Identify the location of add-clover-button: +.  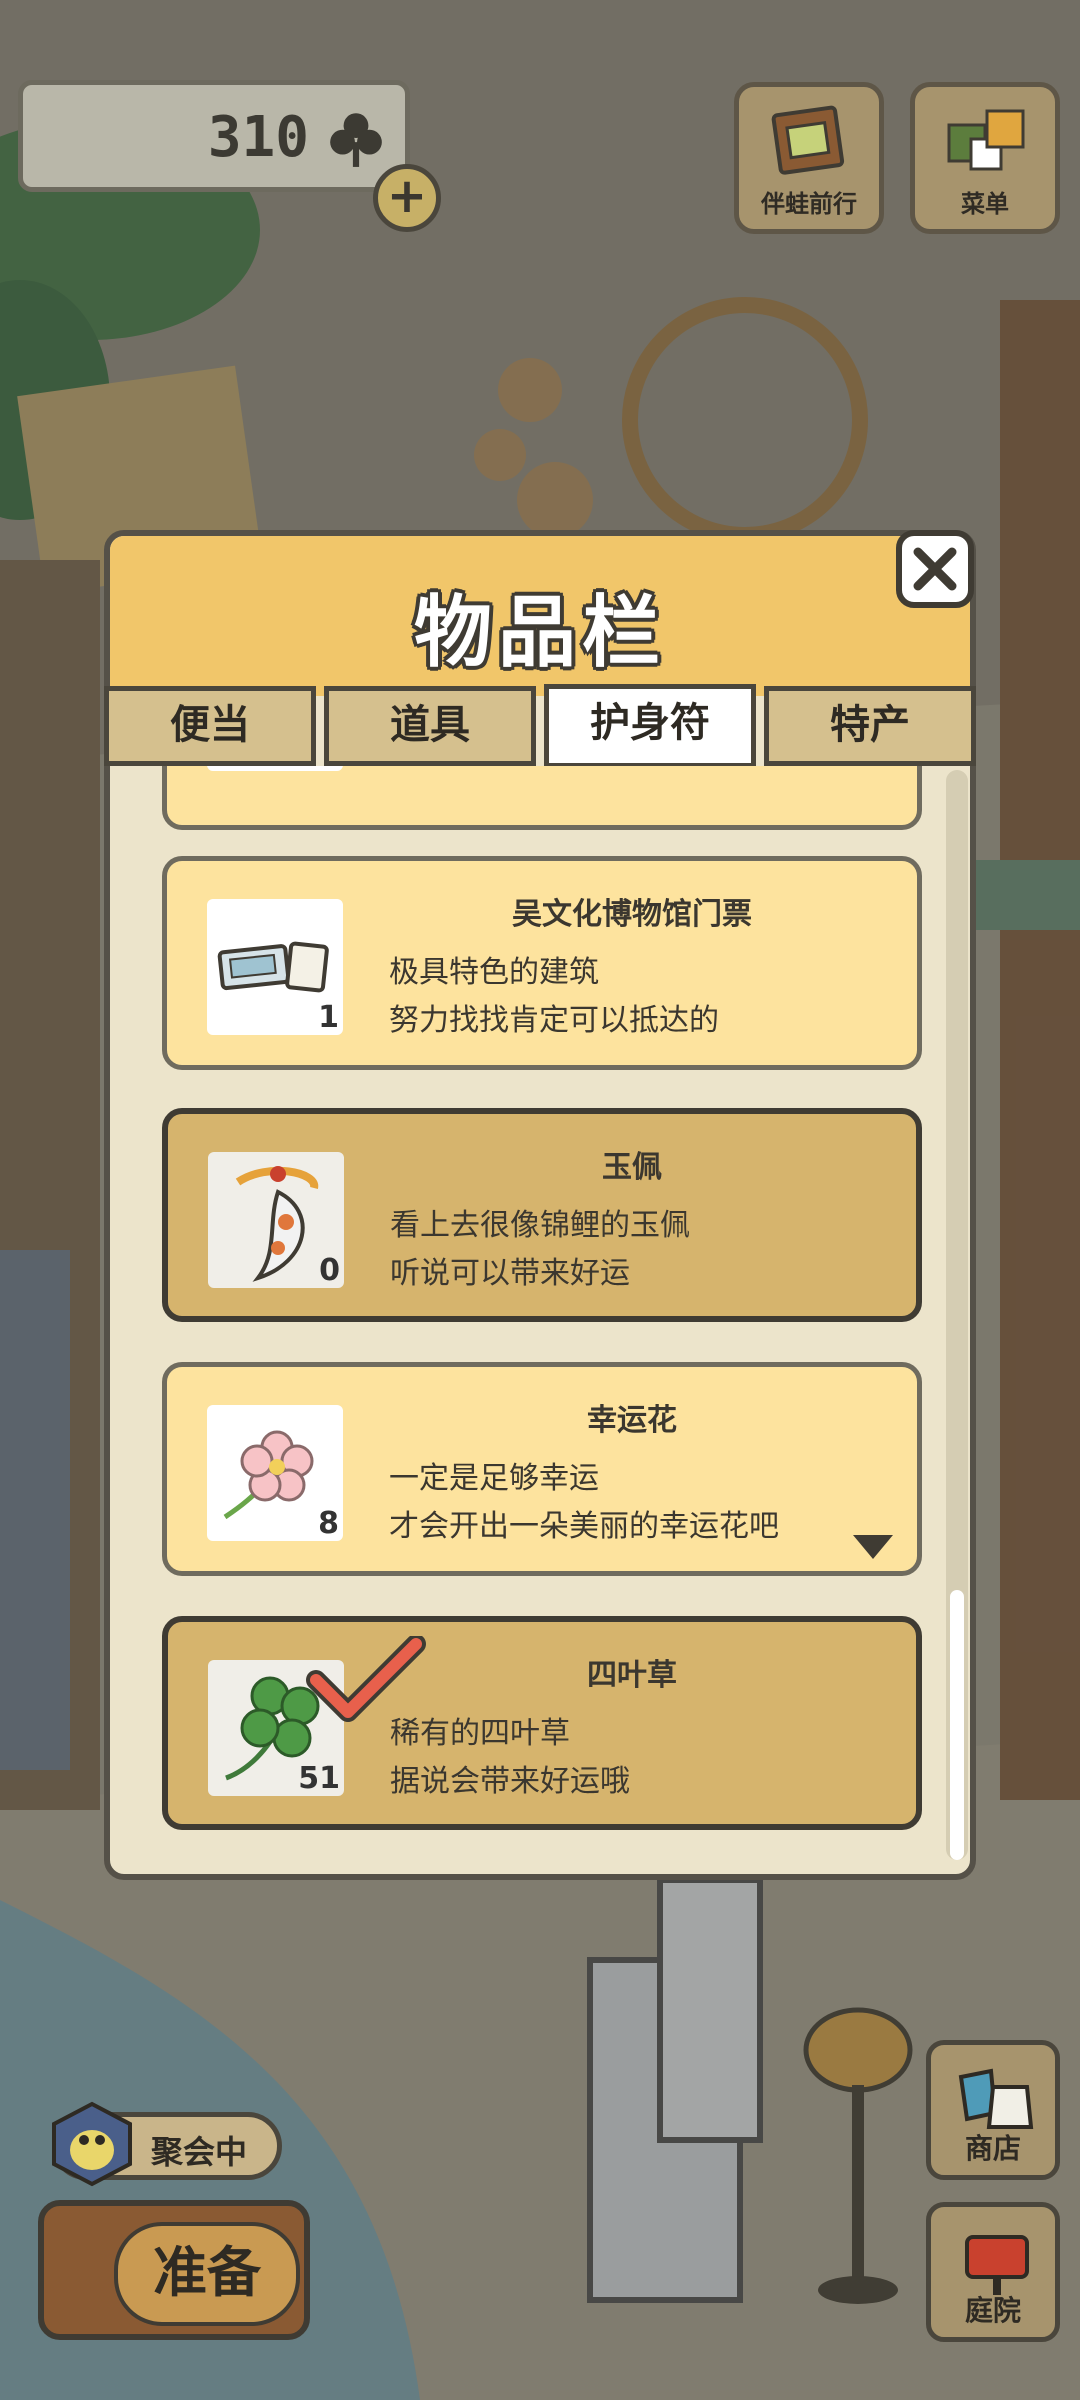
(407, 198).